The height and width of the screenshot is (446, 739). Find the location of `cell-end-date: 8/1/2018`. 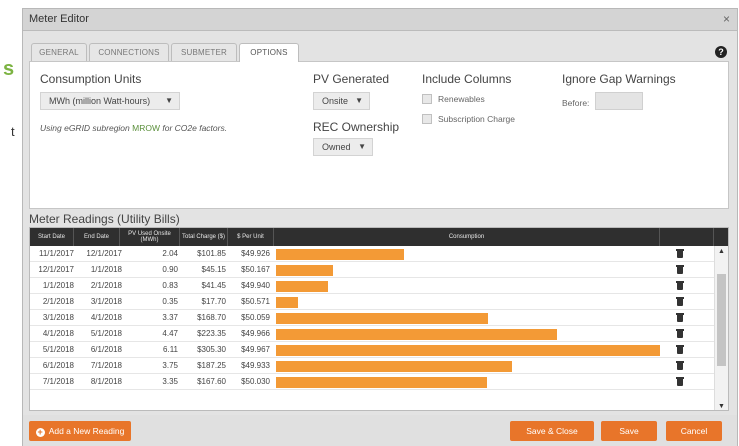

cell-end-date: 8/1/2018 is located at coordinates (106, 381).